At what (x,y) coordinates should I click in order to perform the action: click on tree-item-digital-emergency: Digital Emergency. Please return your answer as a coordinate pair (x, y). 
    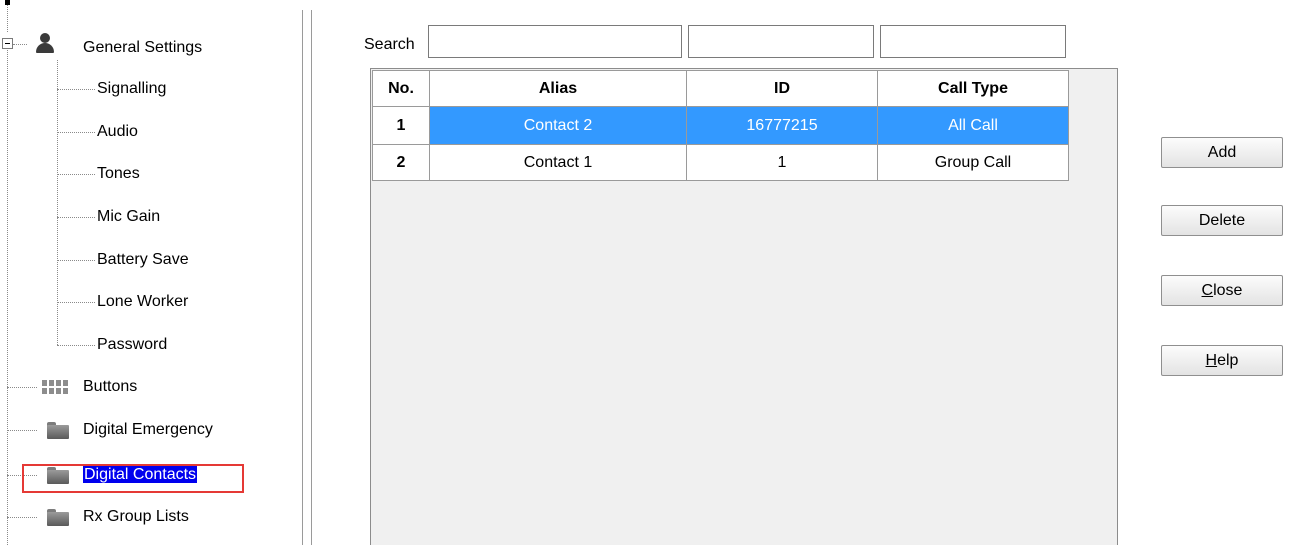
    Looking at the image, I should click on (148, 430).